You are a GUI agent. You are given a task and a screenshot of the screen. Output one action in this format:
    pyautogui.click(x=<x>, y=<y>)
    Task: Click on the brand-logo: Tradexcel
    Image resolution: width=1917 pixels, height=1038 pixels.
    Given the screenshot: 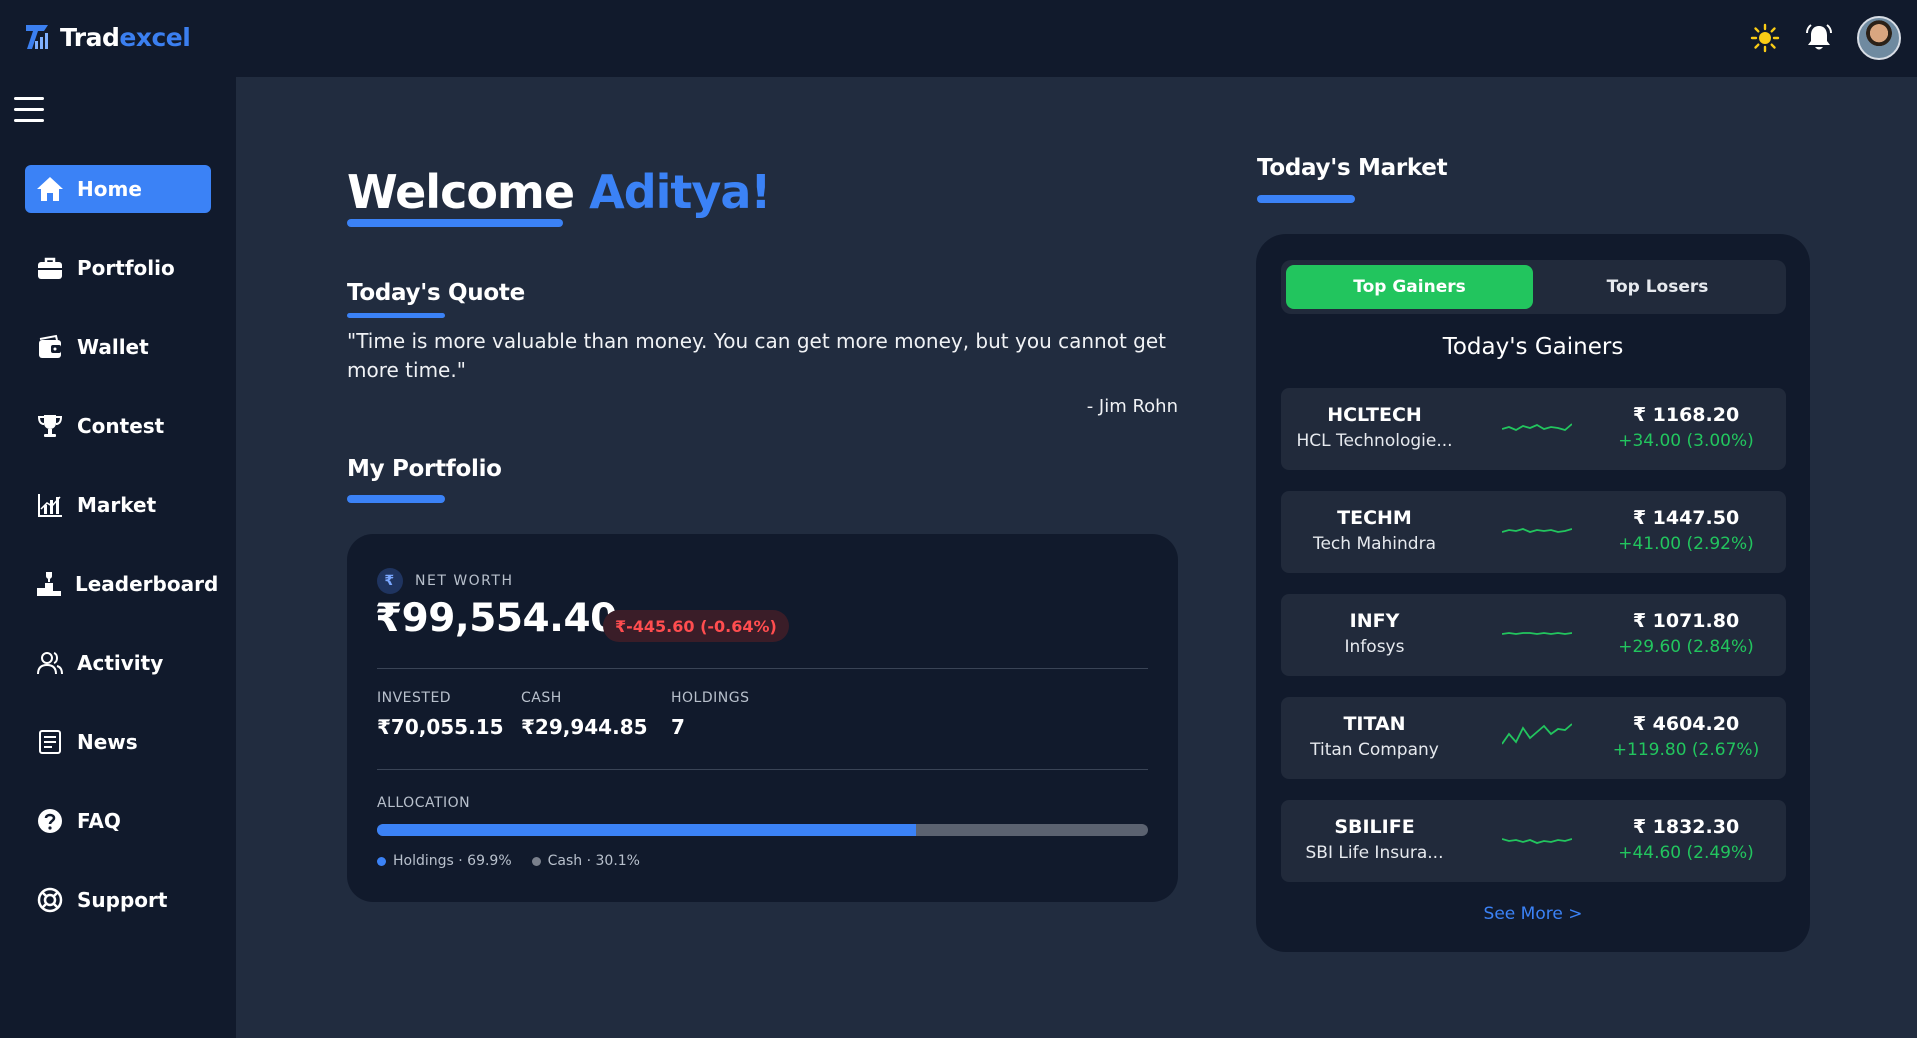 What is the action you would take?
    pyautogui.click(x=107, y=37)
    